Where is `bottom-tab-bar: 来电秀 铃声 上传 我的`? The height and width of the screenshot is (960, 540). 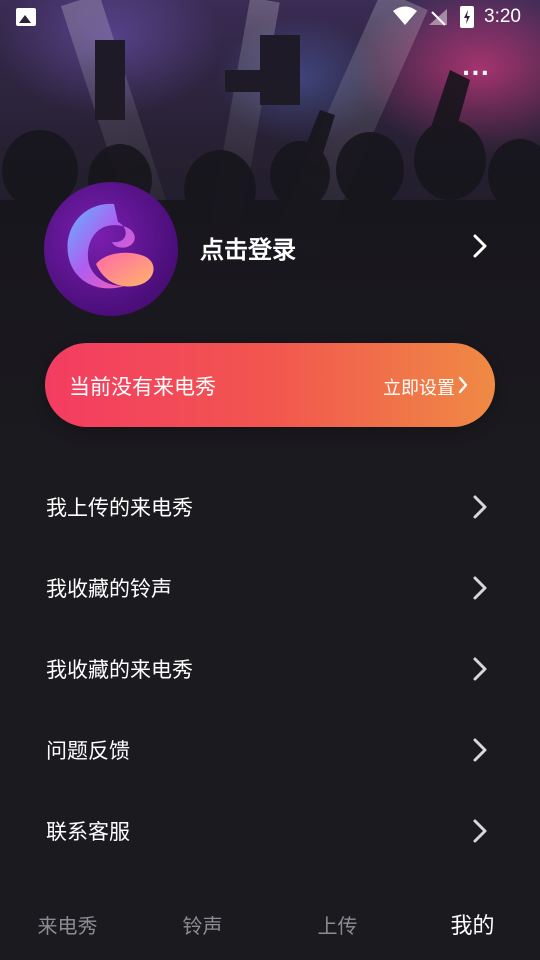 bottom-tab-bar: 来电秀 铃声 上传 我的 is located at coordinates (270, 924).